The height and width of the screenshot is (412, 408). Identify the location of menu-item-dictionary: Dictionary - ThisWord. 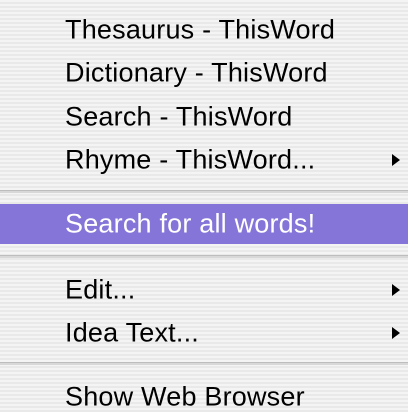
(204, 73).